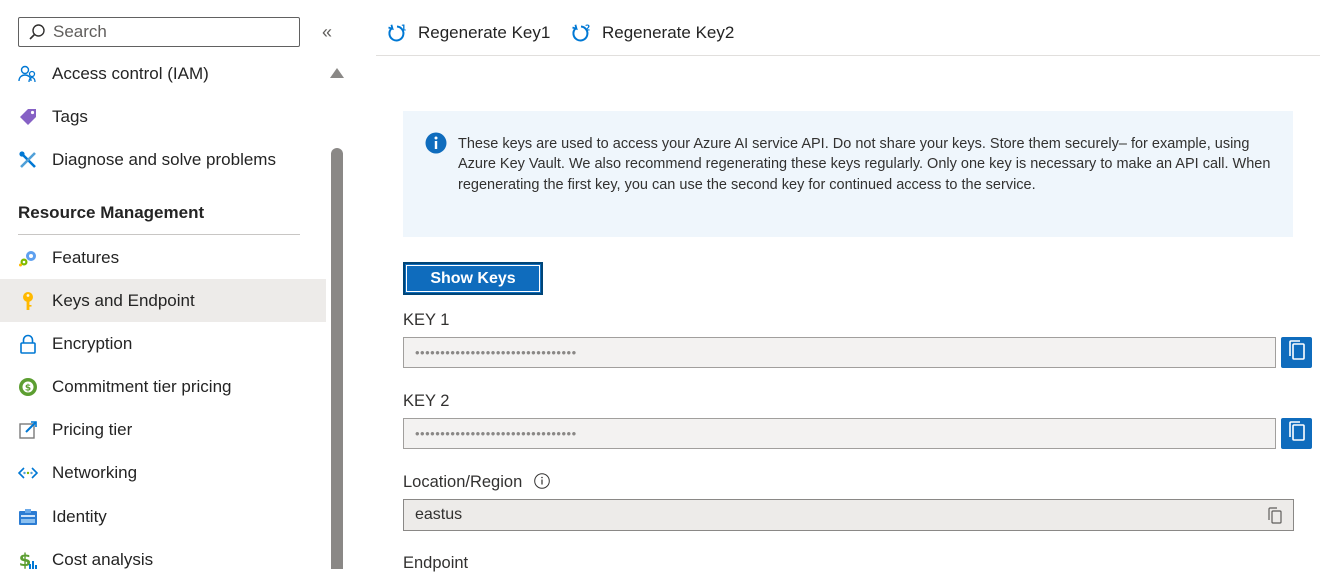 The height and width of the screenshot is (581, 1320). What do you see at coordinates (70, 116) in the screenshot?
I see `sidebar-item-label: Tags` at bounding box center [70, 116].